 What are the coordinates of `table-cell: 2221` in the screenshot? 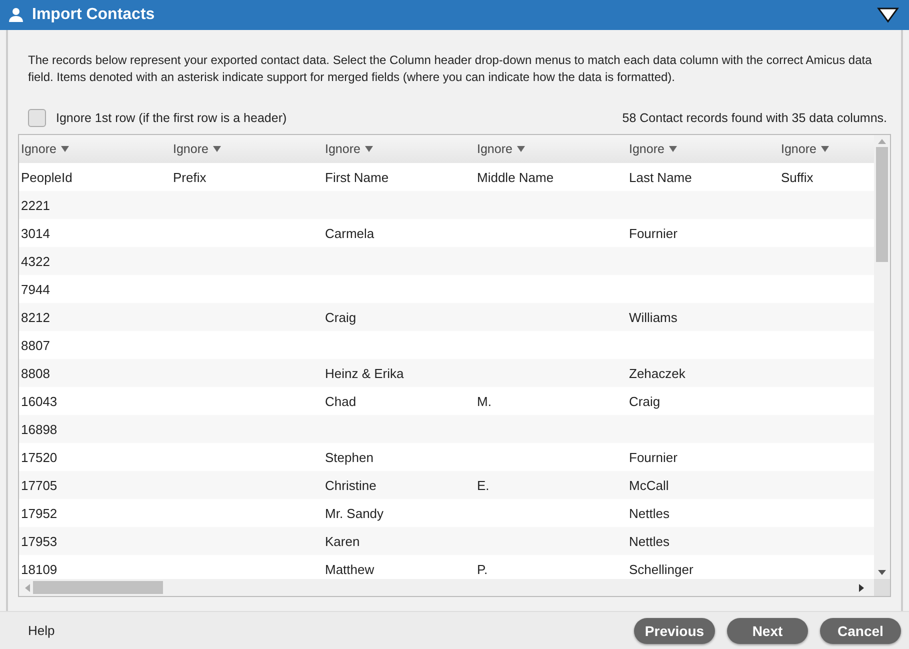 It's located at (35, 205).